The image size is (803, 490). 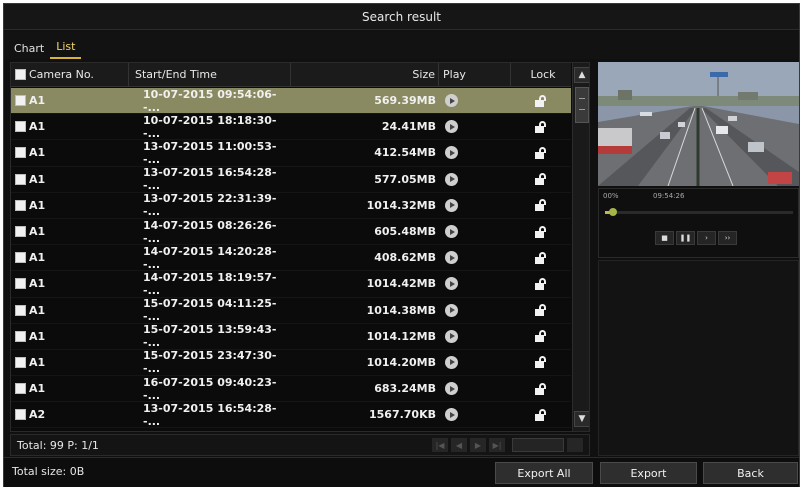 I want to click on table-row: A1 10-07-2015 18:18:30--... 24.41MB, so click(x=291, y=127).